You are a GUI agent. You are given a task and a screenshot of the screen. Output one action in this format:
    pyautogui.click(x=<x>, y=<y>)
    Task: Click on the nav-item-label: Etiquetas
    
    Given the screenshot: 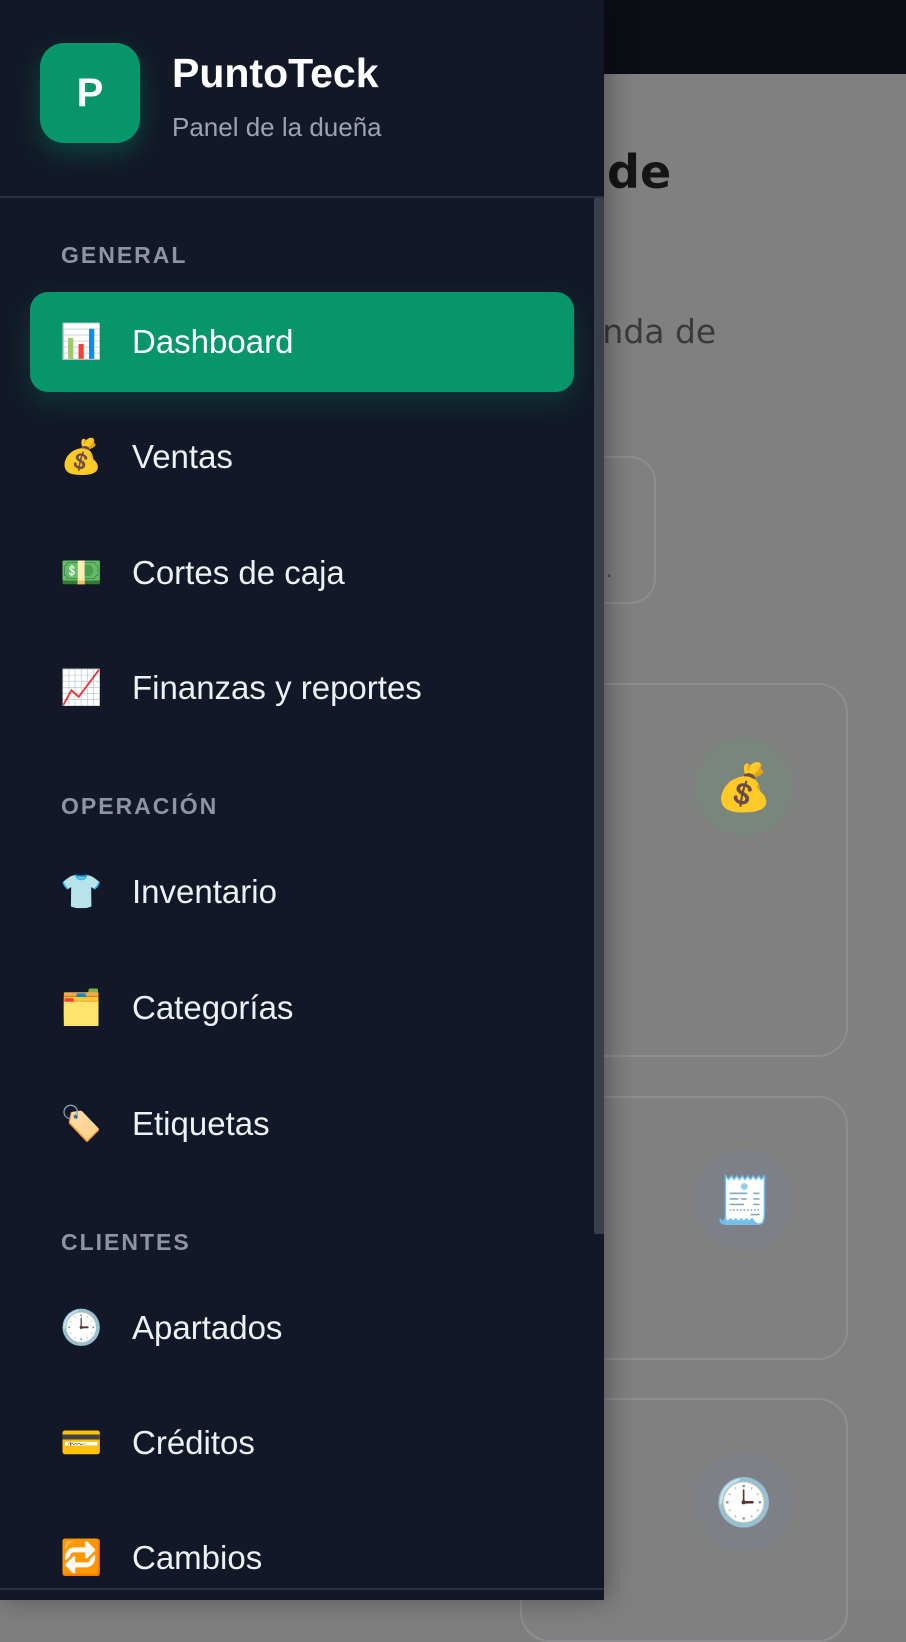 What is the action you would take?
    pyautogui.click(x=201, y=1123)
    